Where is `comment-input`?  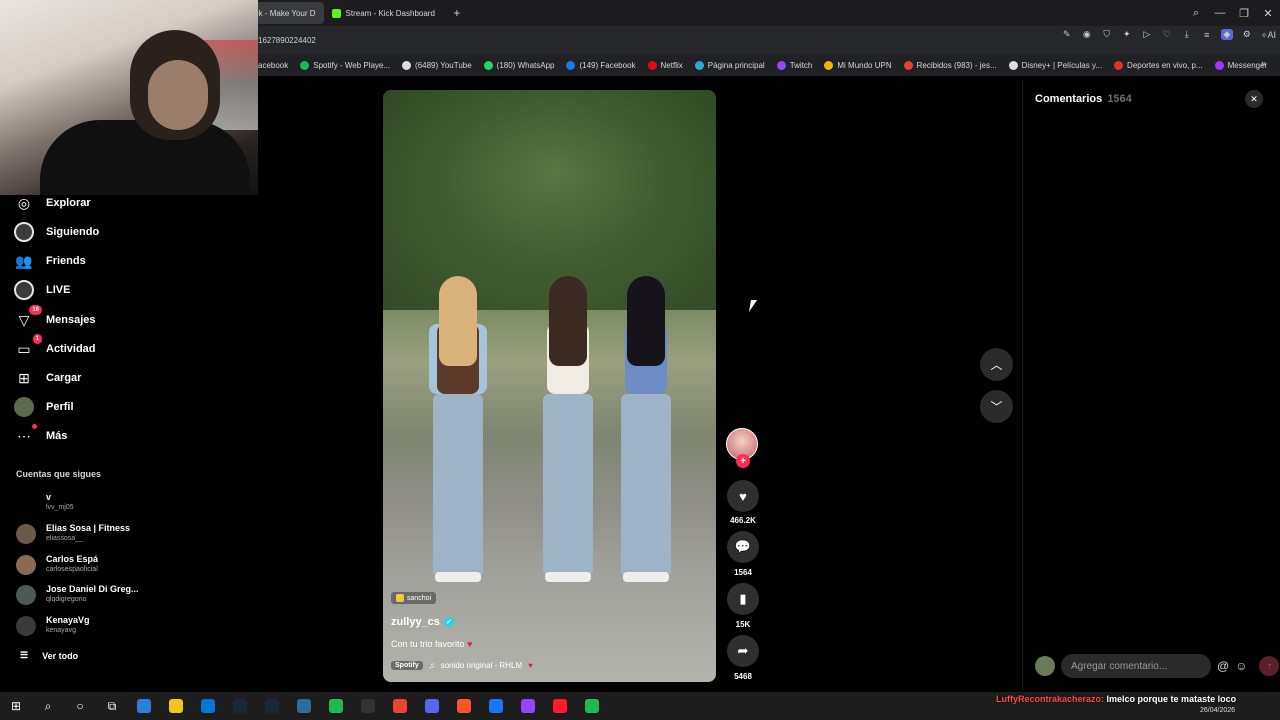 comment-input is located at coordinates (1136, 666).